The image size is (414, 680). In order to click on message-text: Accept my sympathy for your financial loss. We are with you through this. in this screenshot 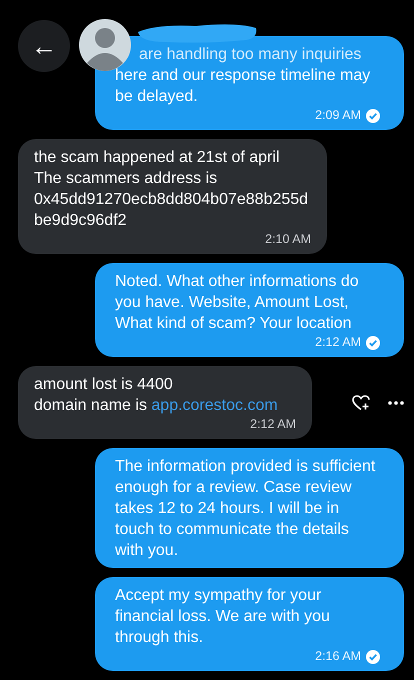, I will do `click(223, 617)`.